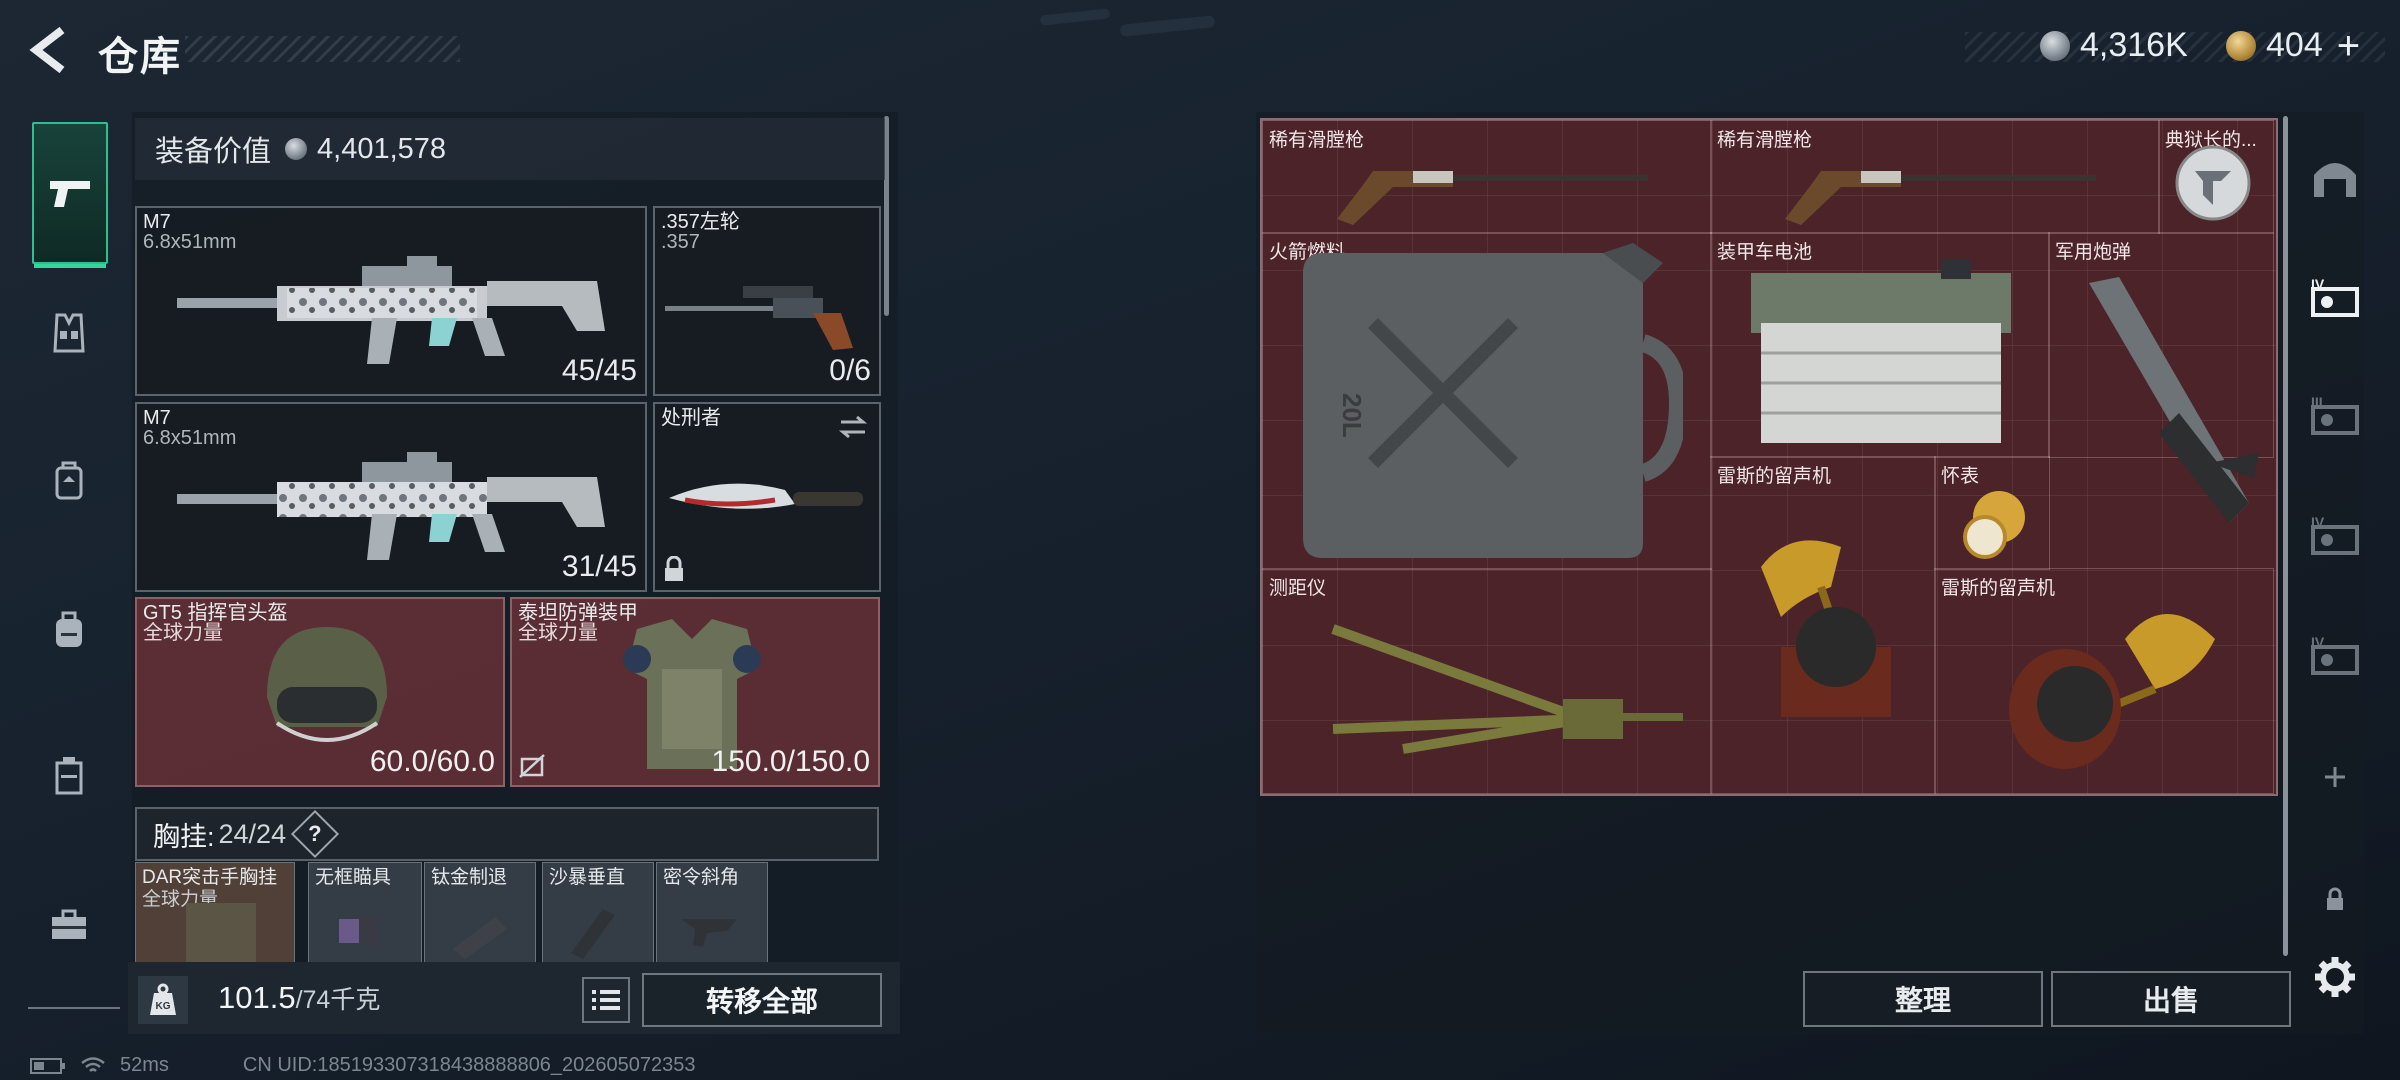 This screenshot has height=1080, width=2400. I want to click on pistol-slot: .357左轮 .357 0/6, so click(767, 301).